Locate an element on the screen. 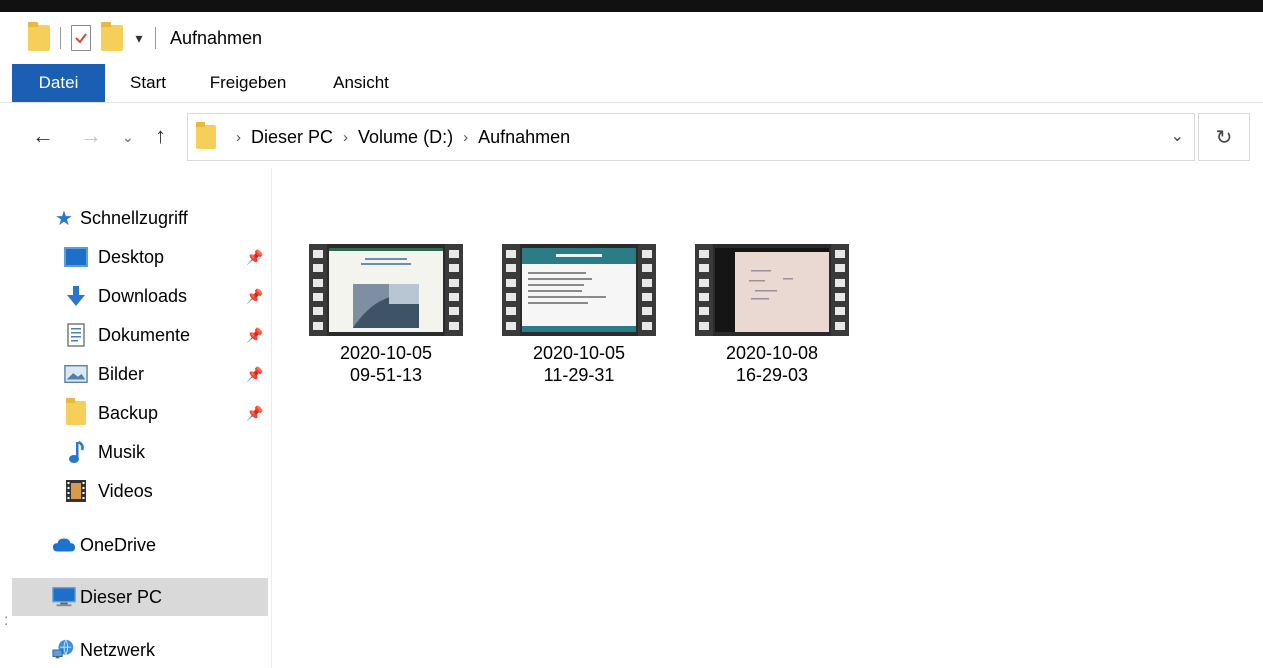 This screenshot has width=1263, height=668. sidebar-item-network: Netzwerk is located at coordinates (103, 649).